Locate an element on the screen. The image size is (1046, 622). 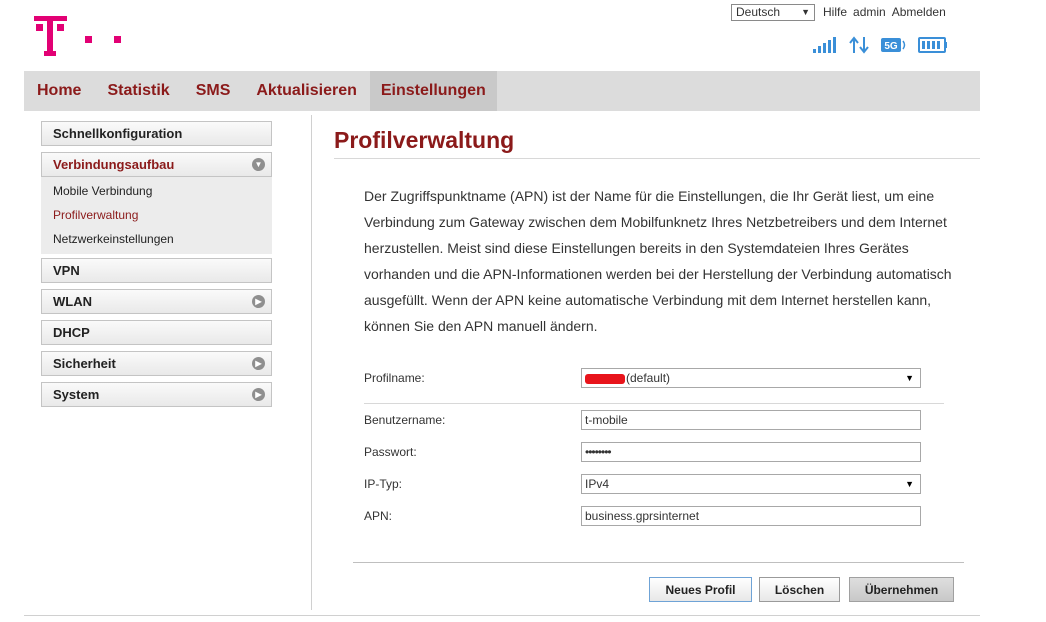
redaction-mark is located at coordinates (605, 378).